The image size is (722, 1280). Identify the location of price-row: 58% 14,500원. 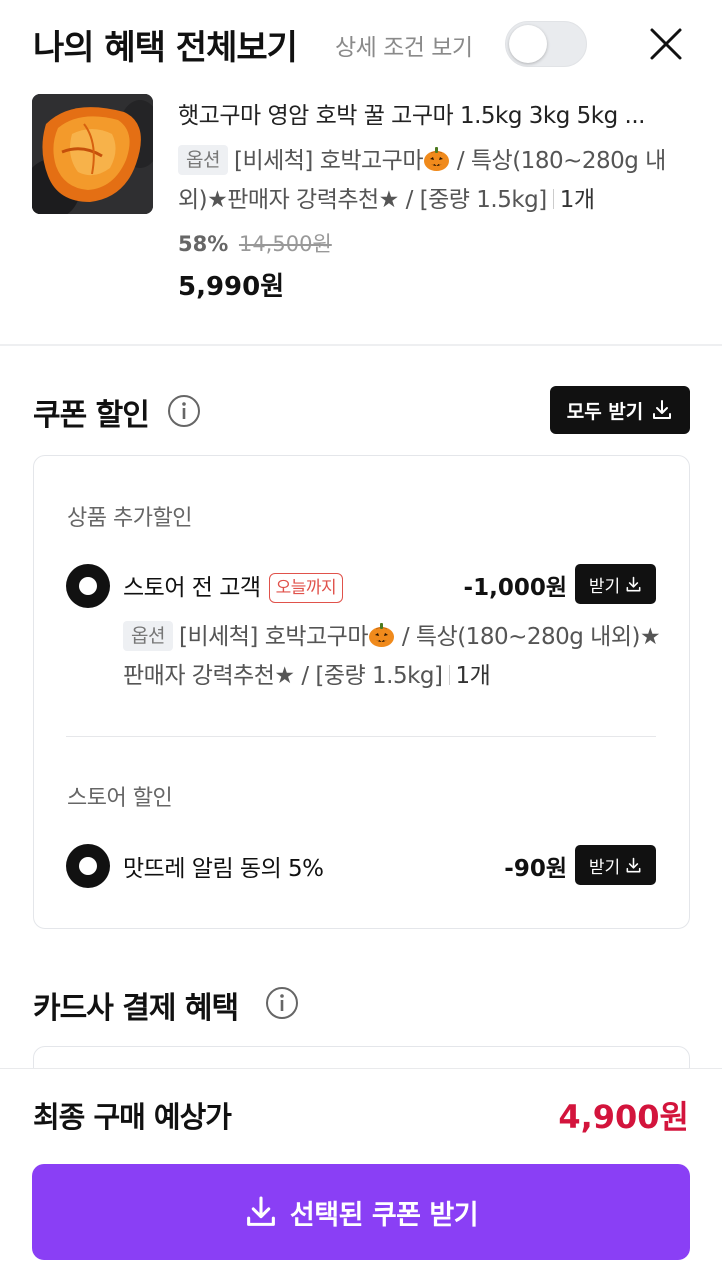
(255, 243).